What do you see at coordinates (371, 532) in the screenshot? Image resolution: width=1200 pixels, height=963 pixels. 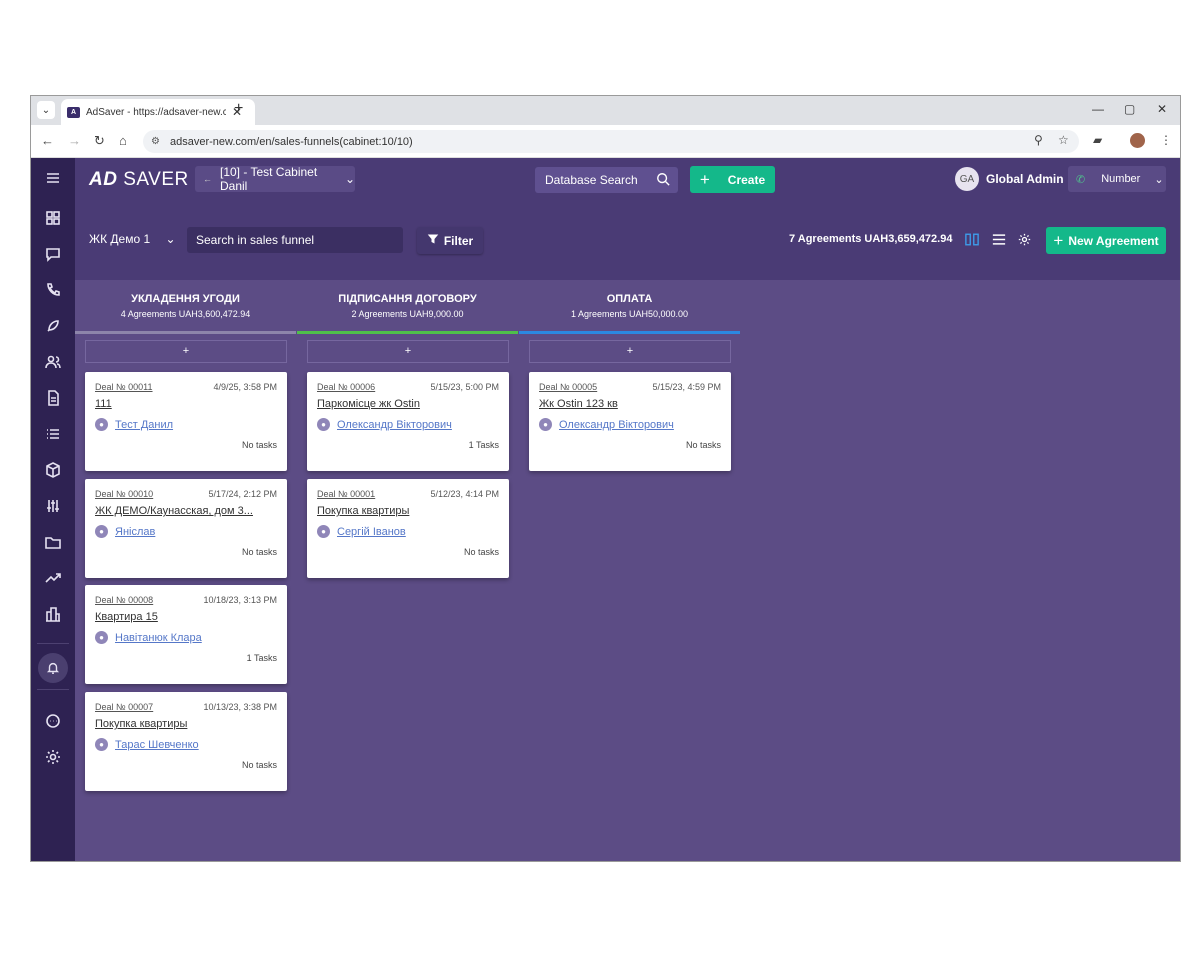 I see `contact-name-link: Сергій Іванов` at bounding box center [371, 532].